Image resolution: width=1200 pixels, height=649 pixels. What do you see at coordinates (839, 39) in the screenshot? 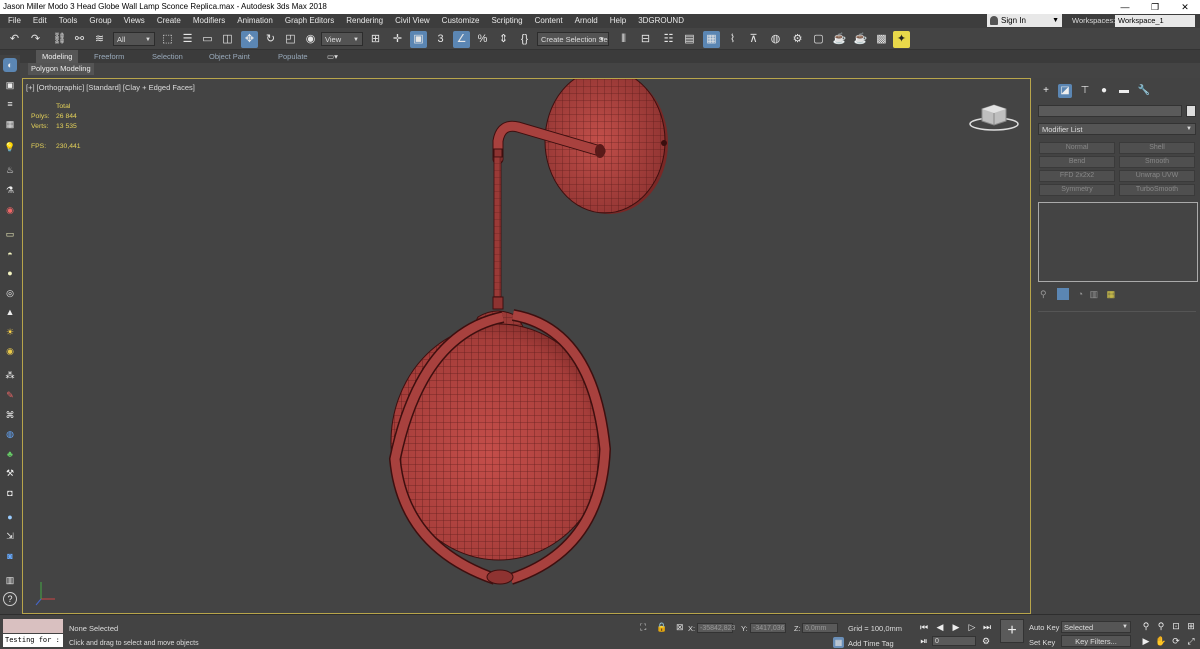
I see `render-production-icon: ☕` at bounding box center [839, 39].